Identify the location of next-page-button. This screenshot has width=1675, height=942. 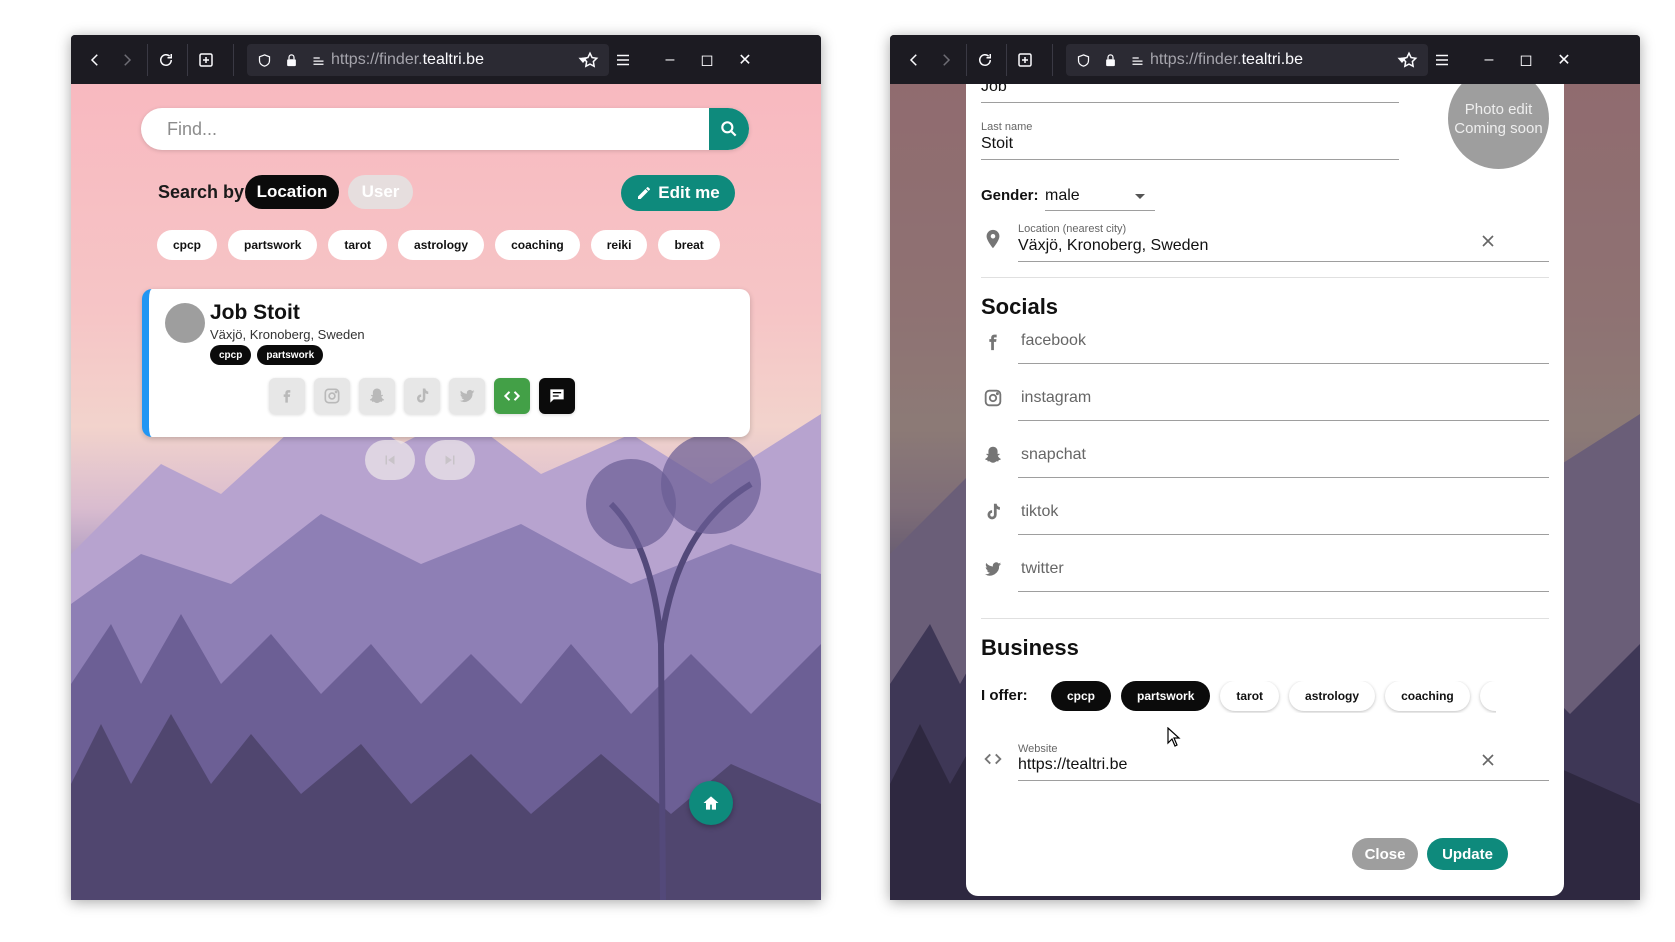
(450, 460).